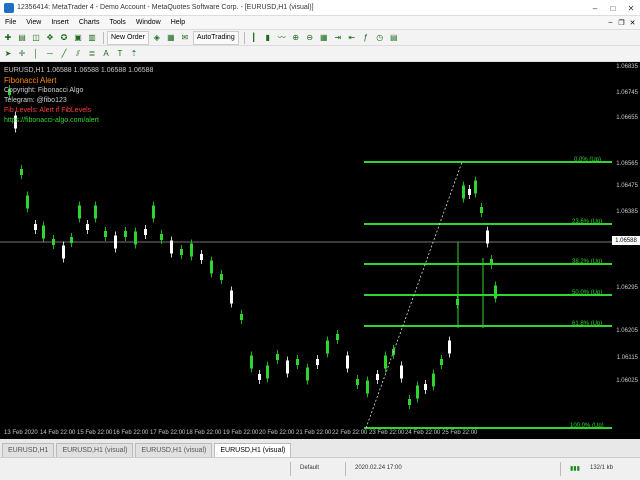 This screenshot has height=480, width=640. I want to click on candlestick-icon: ▮, so click(268, 38).